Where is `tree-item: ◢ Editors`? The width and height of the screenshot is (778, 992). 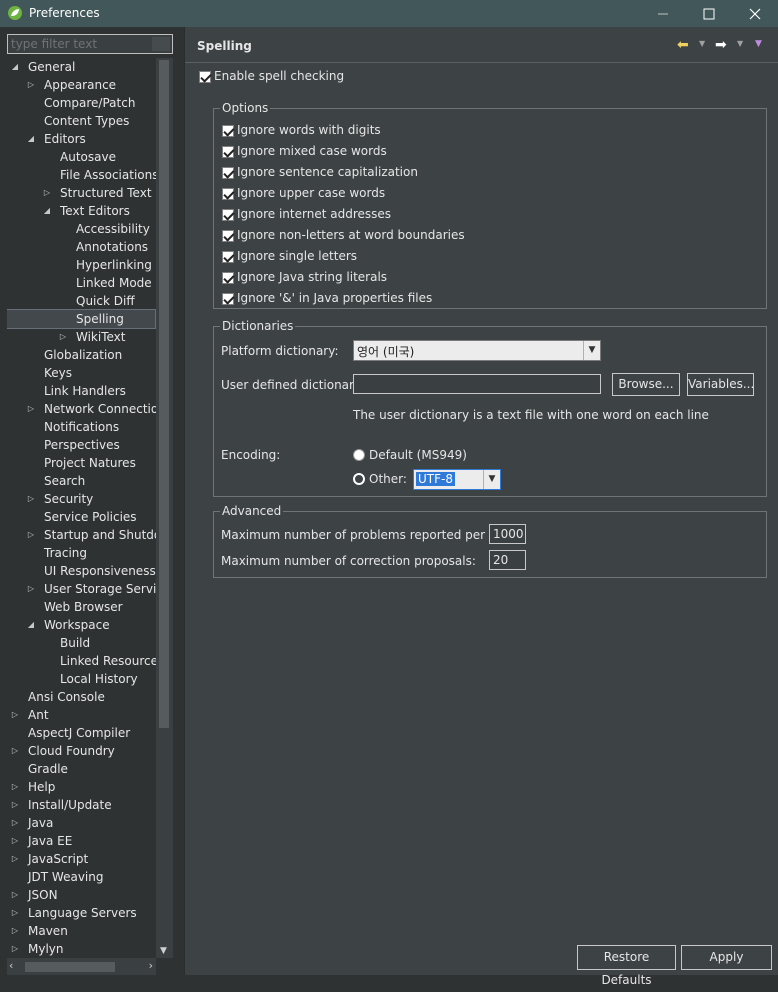
tree-item: ◢ Editors is located at coordinates (81, 139).